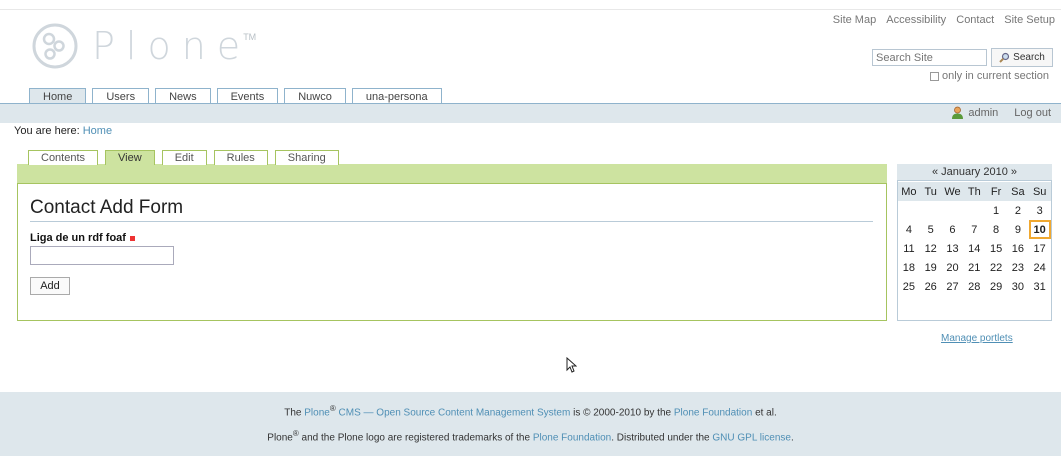 The width and height of the screenshot is (1061, 456). I want to click on calendar-today: 10, so click(1039, 229).